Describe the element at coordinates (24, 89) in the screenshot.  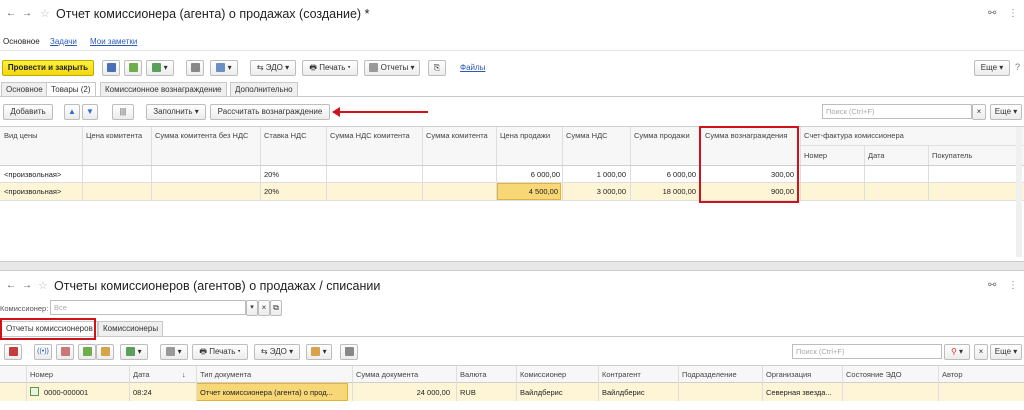
I see `tab-main: Основное` at that location.